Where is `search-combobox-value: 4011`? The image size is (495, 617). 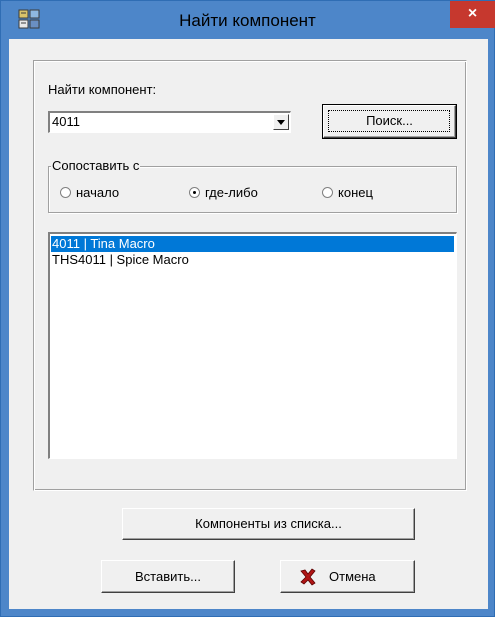
search-combobox-value: 4011 is located at coordinates (66, 121).